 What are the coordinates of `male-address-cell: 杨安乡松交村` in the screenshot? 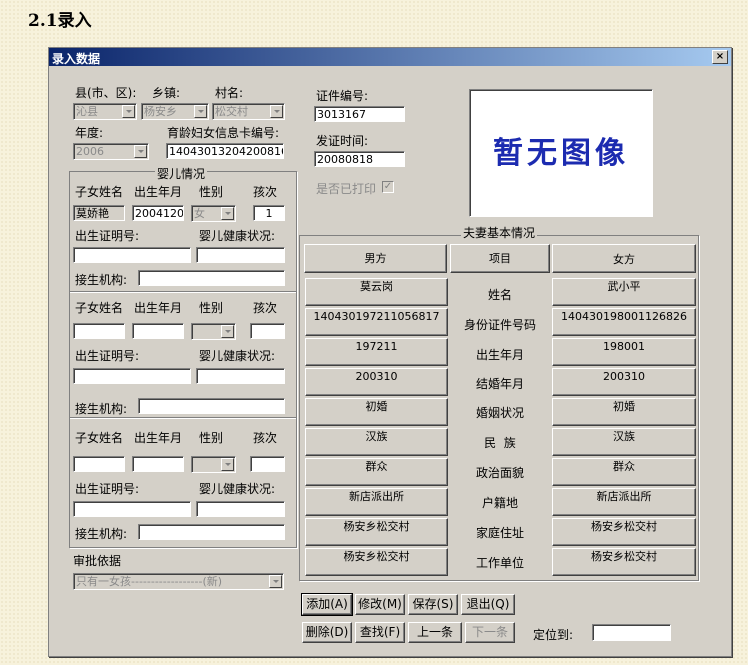 It's located at (376, 532).